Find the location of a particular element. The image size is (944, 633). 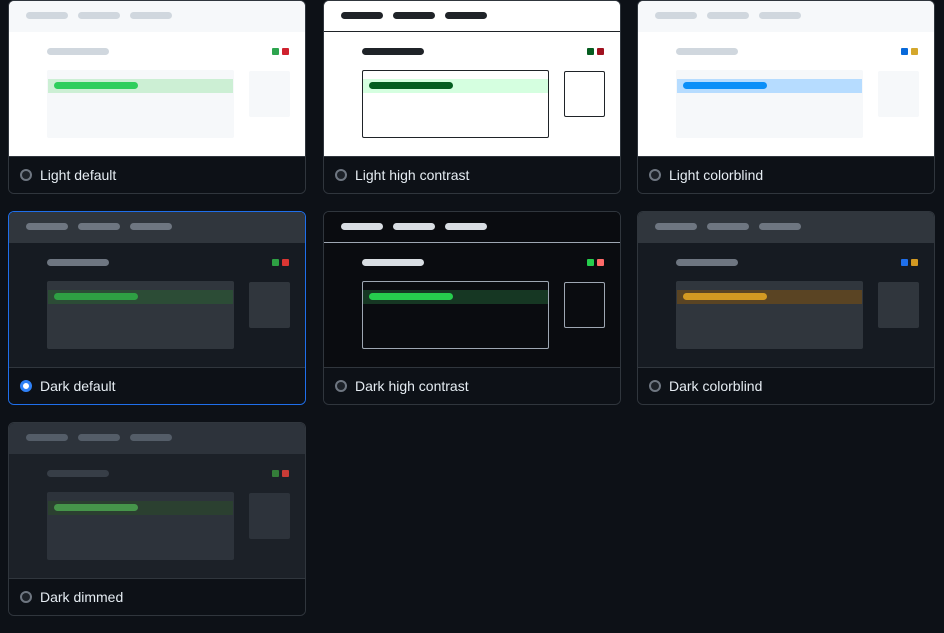

theme-label-row: Dark high contrast is located at coordinates (472, 385).